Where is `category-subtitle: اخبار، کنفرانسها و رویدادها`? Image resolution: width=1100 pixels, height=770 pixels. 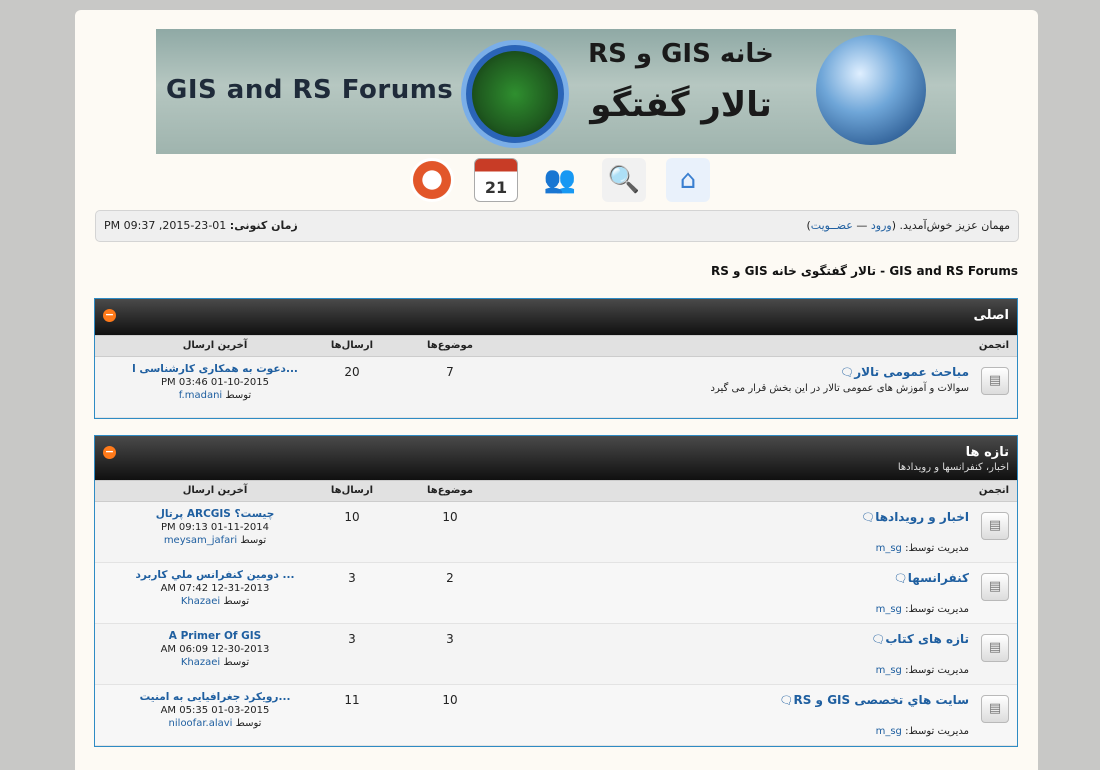 category-subtitle: اخبار، کنفرانسها و رویدادها is located at coordinates (953, 467).